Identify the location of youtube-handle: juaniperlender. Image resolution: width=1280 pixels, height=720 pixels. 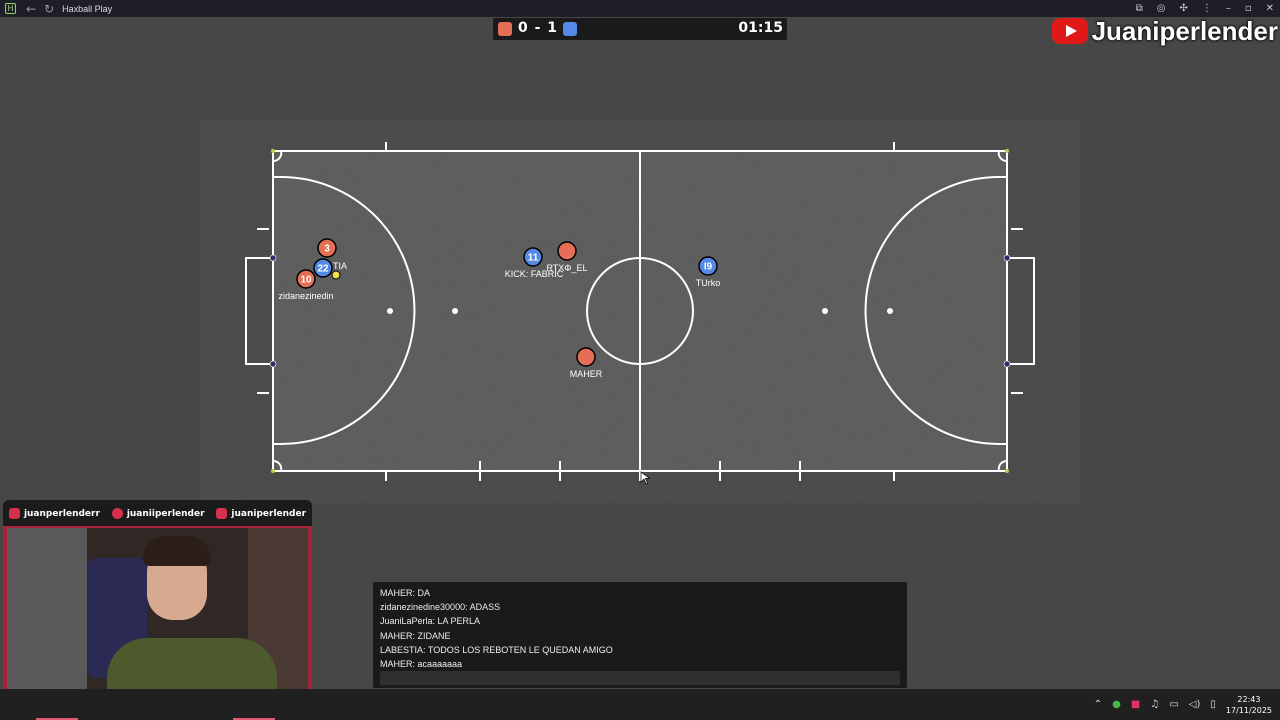
(269, 513).